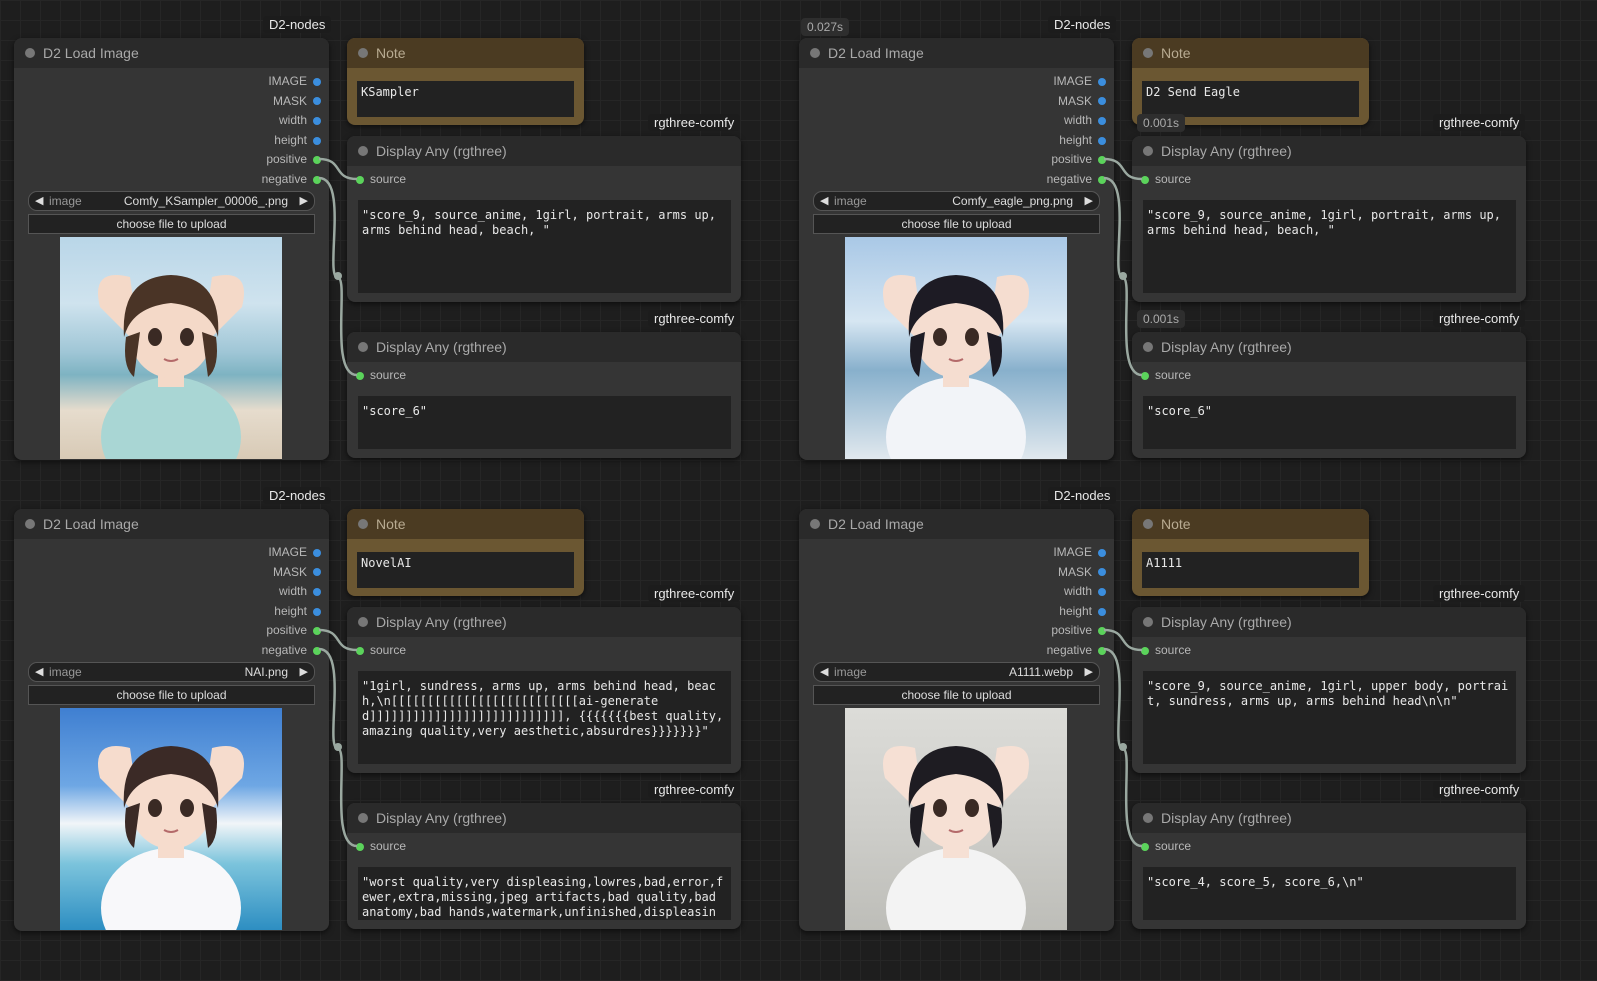 Image resolution: width=1597 pixels, height=981 pixels. Describe the element at coordinates (1071, 630) in the screenshot. I see `output-label: positive` at that location.